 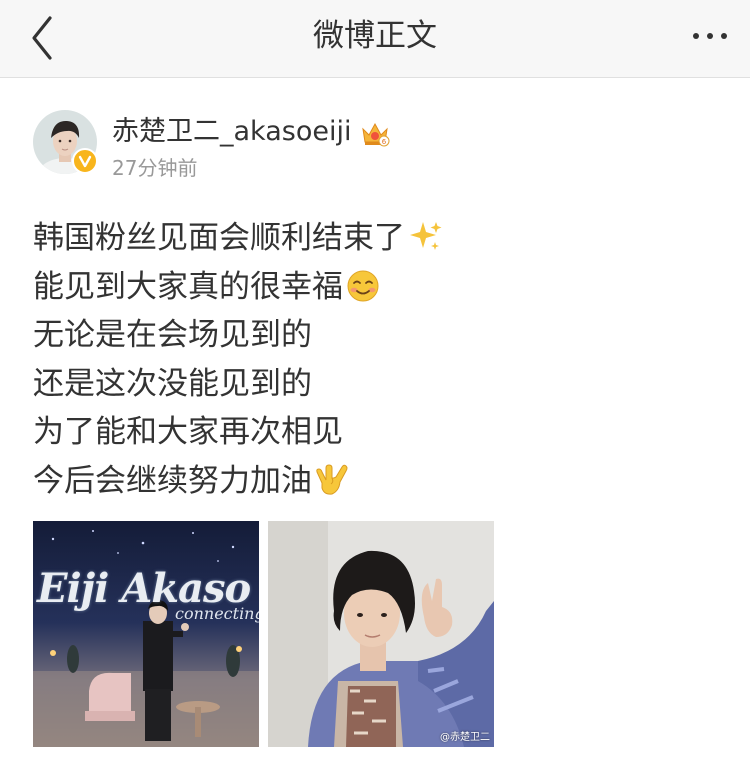 What do you see at coordinates (375, 134) in the screenshot?
I see `crown-member-icon: 6` at bounding box center [375, 134].